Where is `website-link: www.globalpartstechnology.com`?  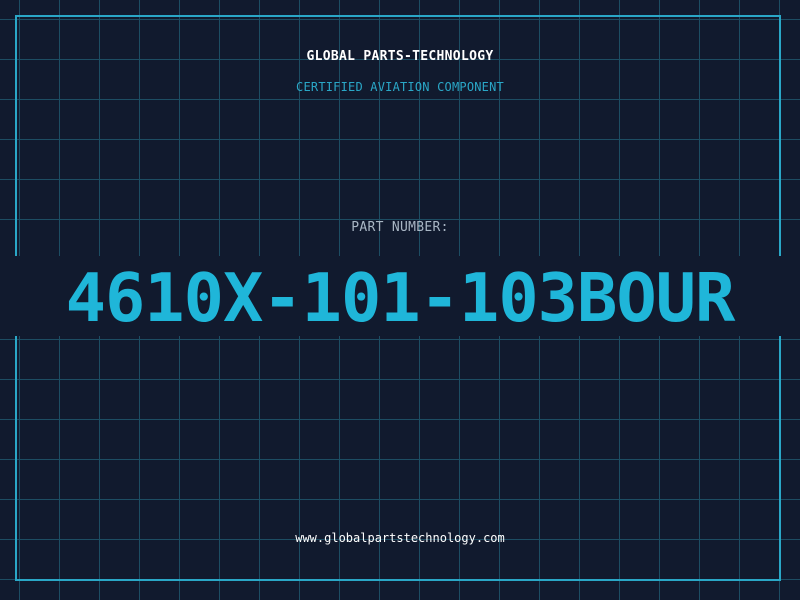 website-link: www.globalpartstechnology.com is located at coordinates (400, 538).